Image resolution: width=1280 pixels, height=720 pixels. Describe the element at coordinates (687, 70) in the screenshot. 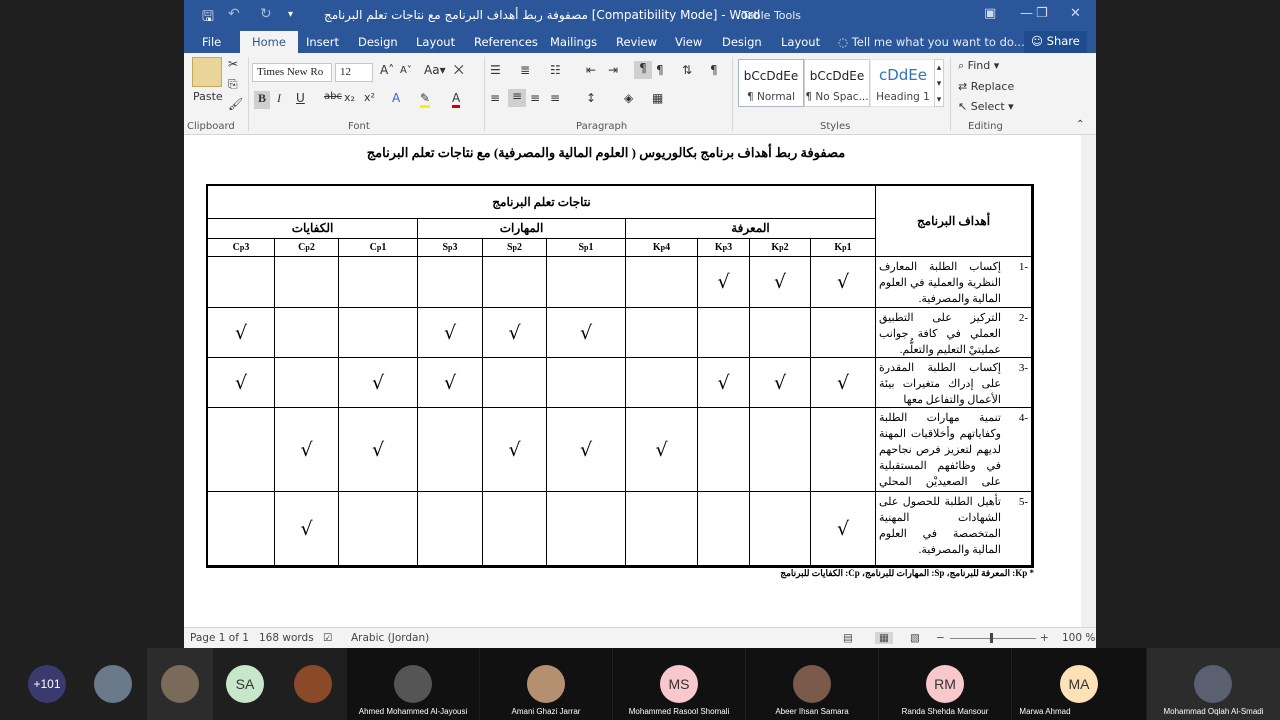

I see `sort-icon: ⇅` at that location.